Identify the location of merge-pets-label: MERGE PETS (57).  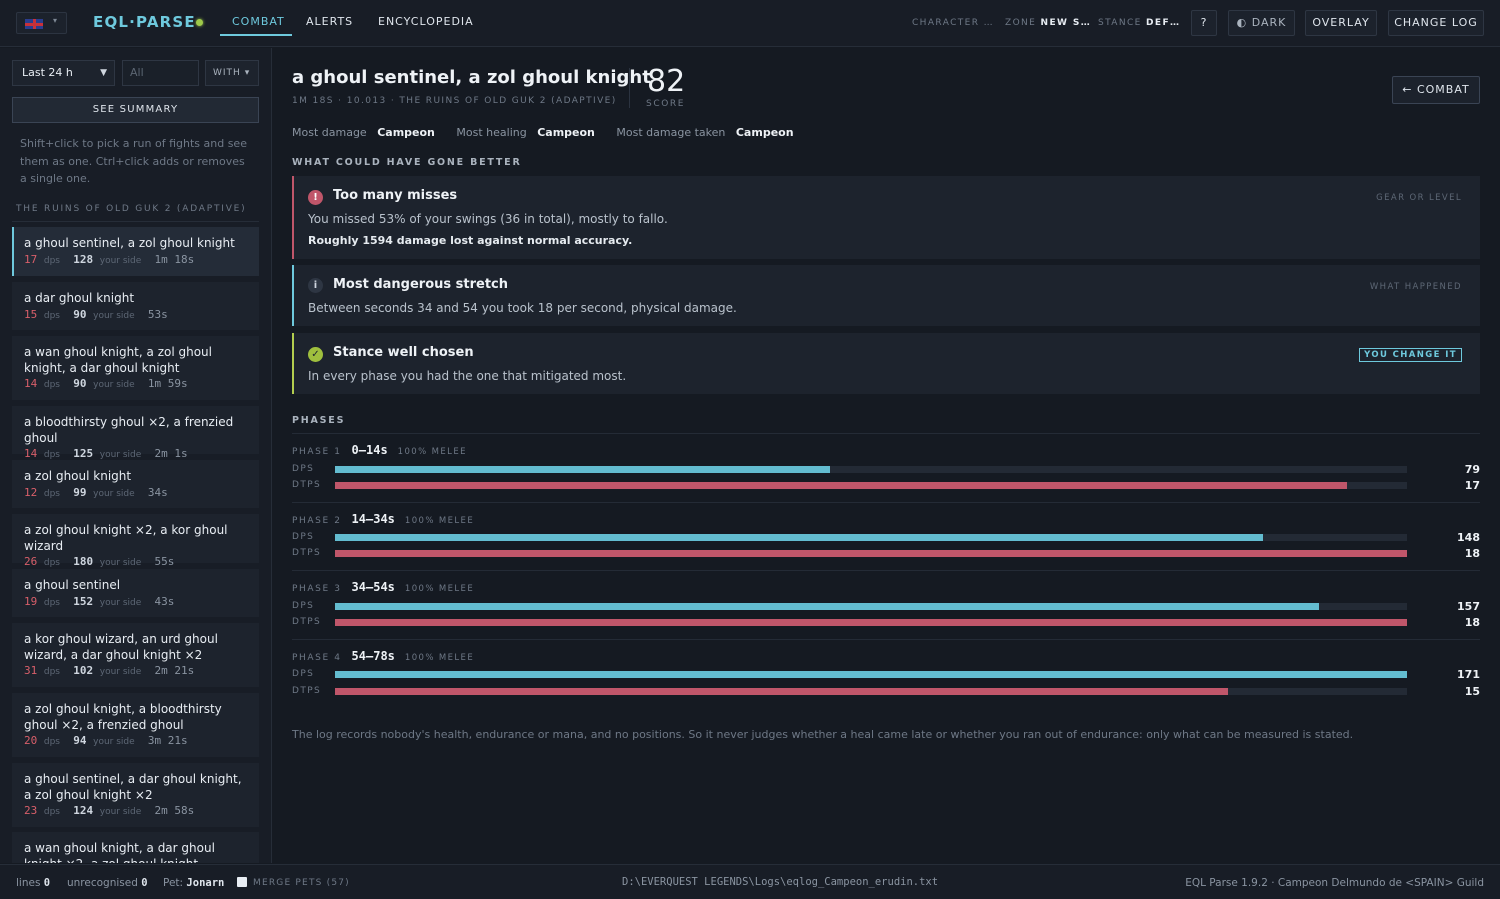
(301, 883).